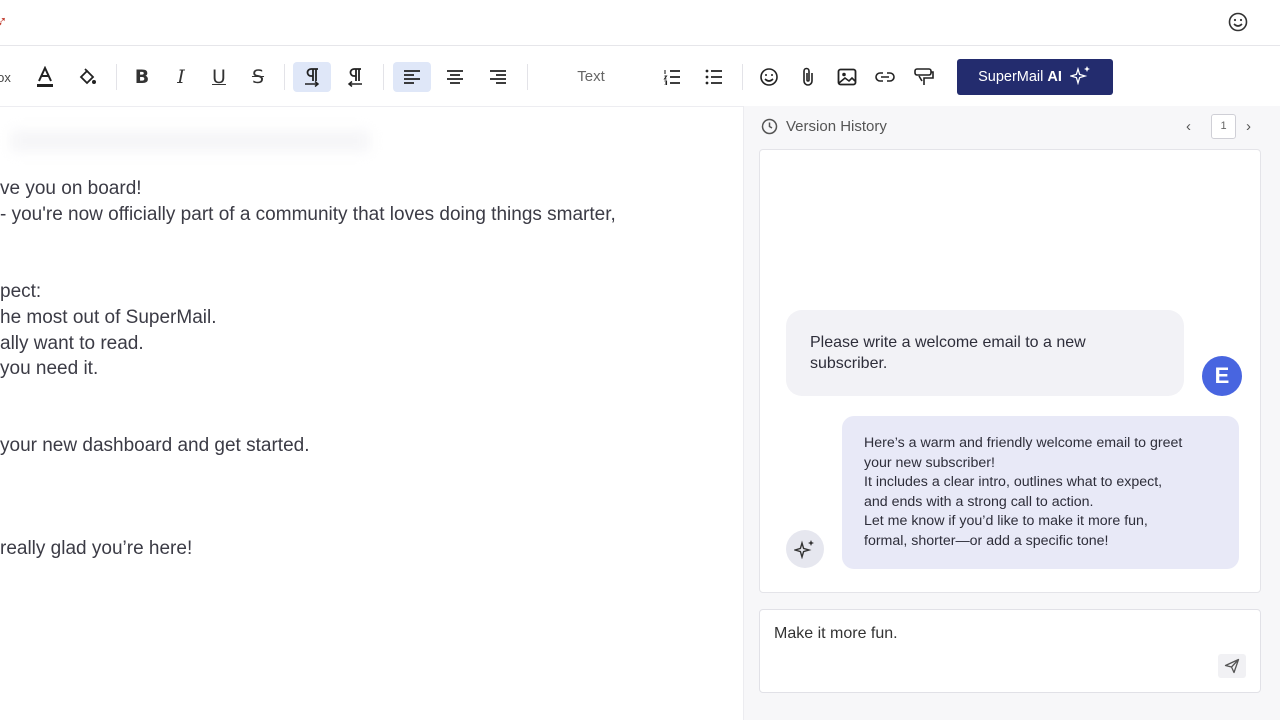 The height and width of the screenshot is (720, 1280). Describe the element at coordinates (1248, 126) in the screenshot. I see `chevron-right-icon: ›` at that location.